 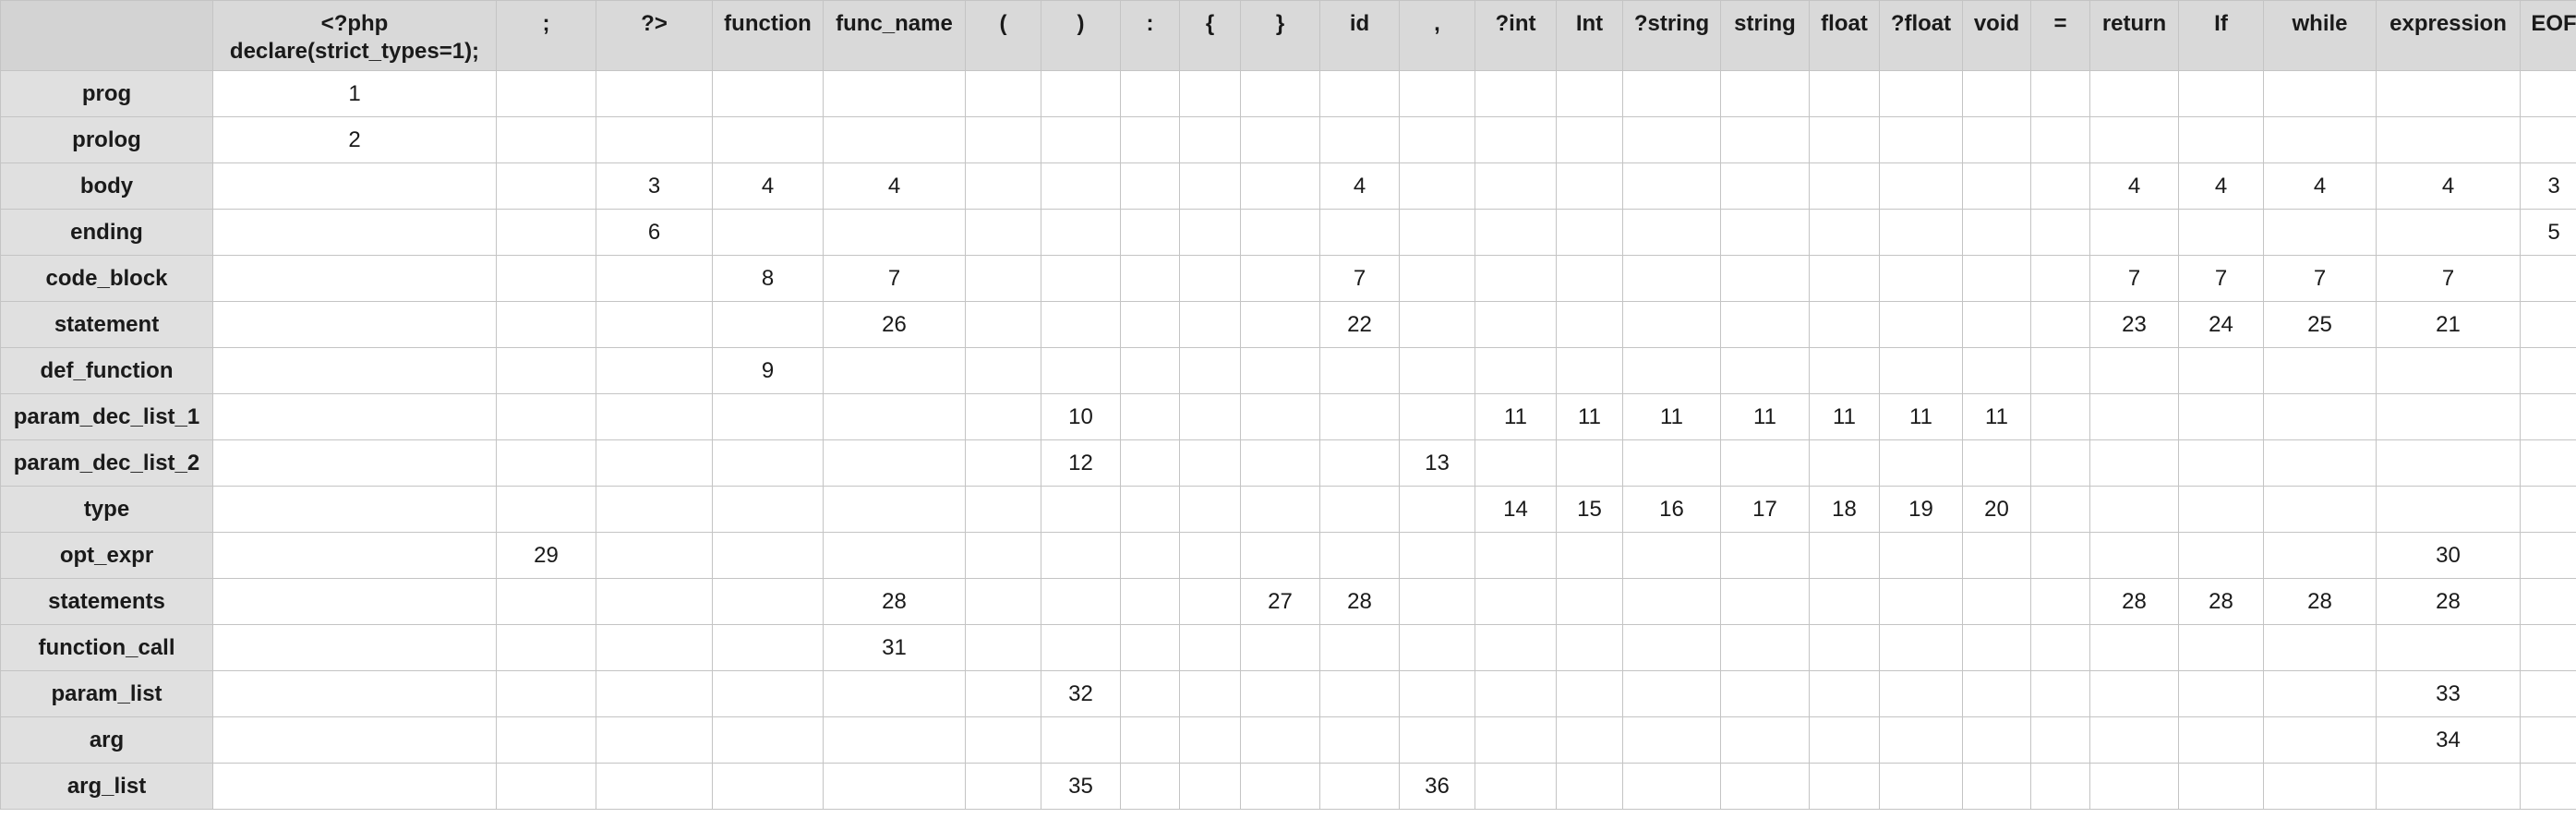 What do you see at coordinates (354, 139) in the screenshot?
I see `table-cell: 2` at bounding box center [354, 139].